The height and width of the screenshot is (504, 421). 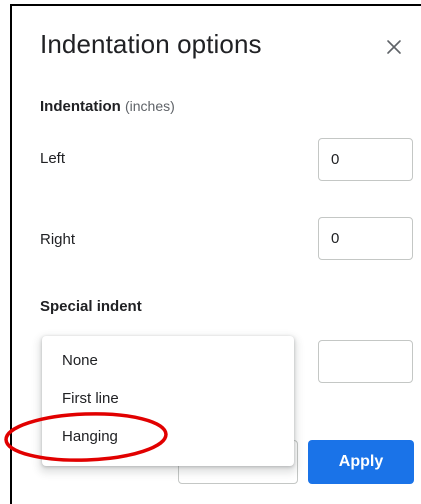 What do you see at coordinates (168, 361) in the screenshot?
I see `menu-option-none: None` at bounding box center [168, 361].